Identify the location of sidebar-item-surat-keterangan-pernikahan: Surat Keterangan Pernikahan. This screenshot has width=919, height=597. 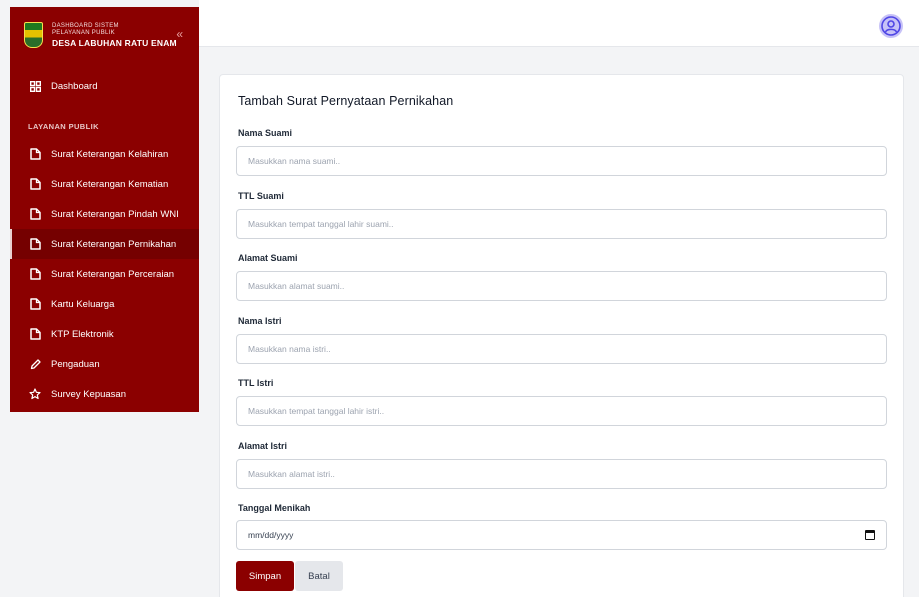
(104, 244).